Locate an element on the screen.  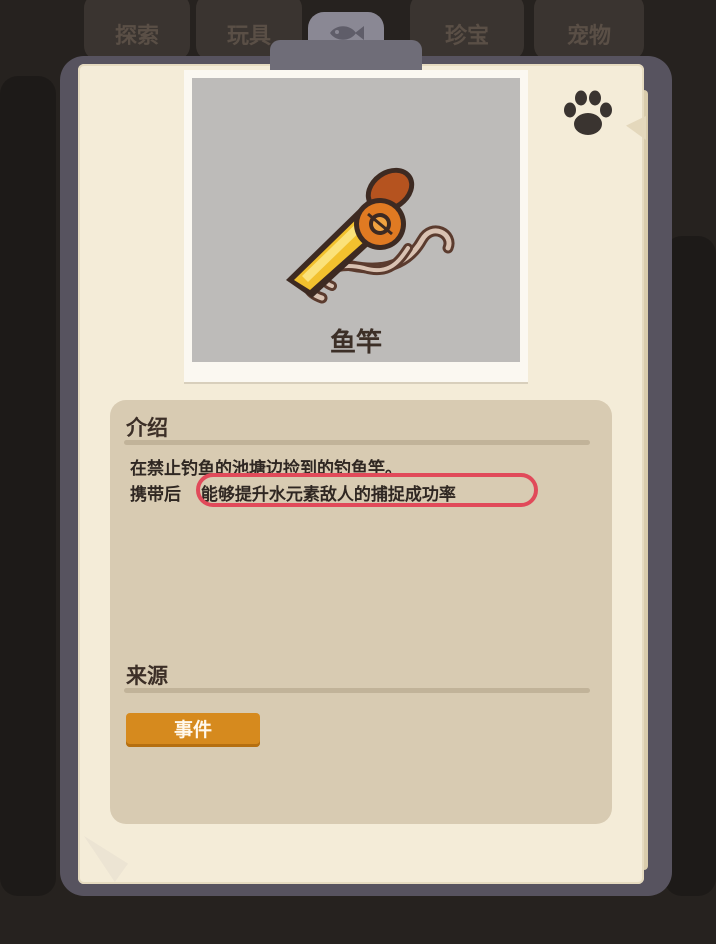
bg-tab-treasure: 珍宝 is located at coordinates (467, 30).